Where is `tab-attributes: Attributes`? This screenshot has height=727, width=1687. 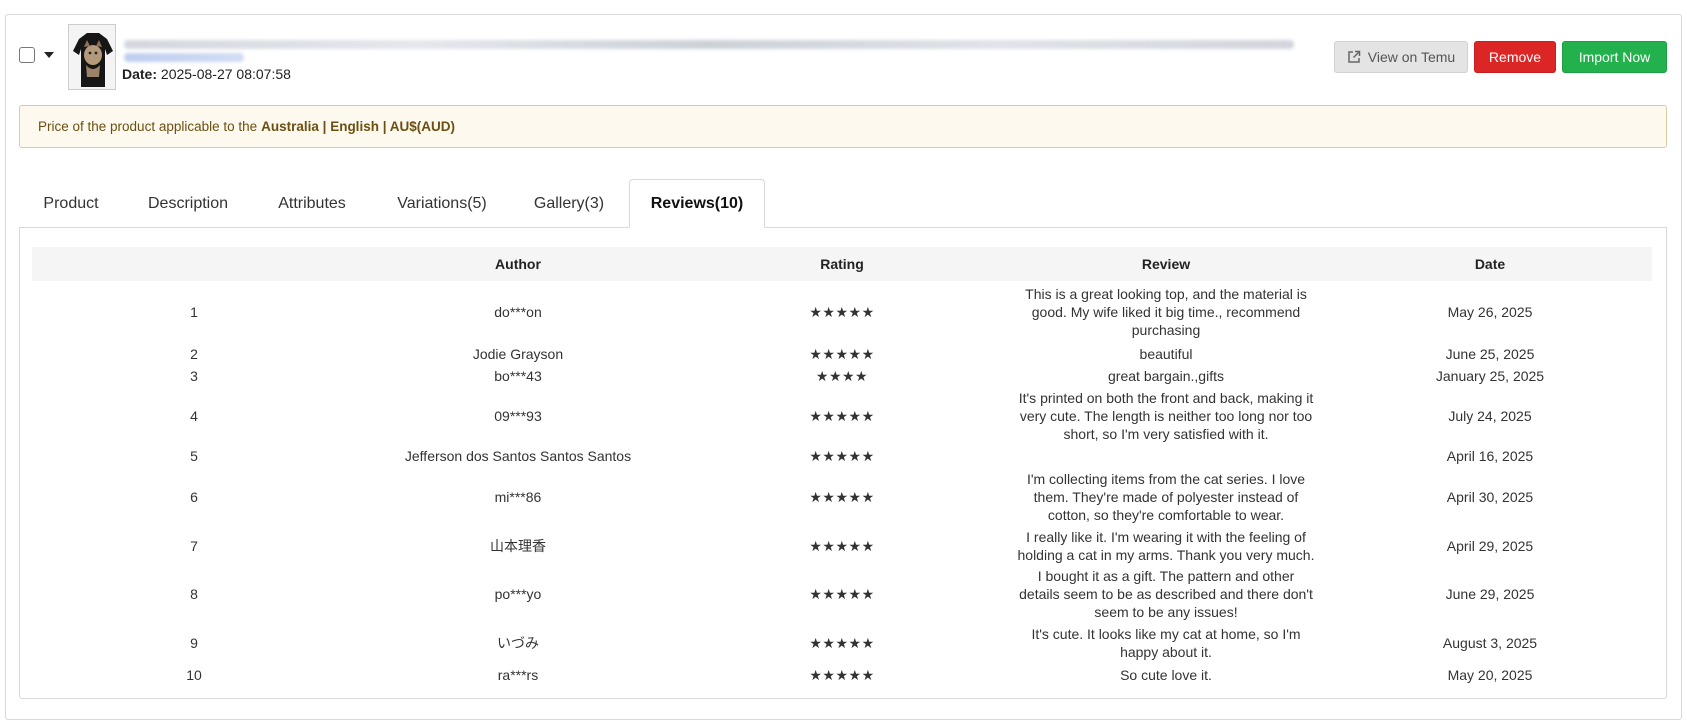
tab-attributes: Attributes is located at coordinates (312, 203).